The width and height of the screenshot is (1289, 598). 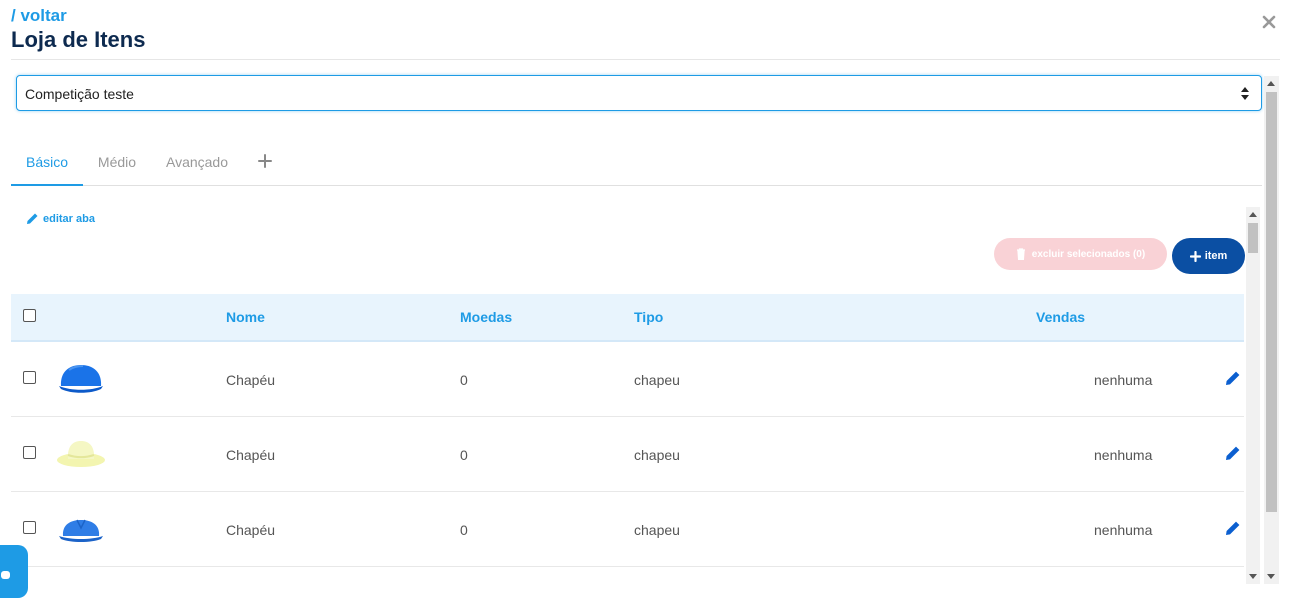 What do you see at coordinates (78, 16) in the screenshot?
I see `back-link: / voltar` at bounding box center [78, 16].